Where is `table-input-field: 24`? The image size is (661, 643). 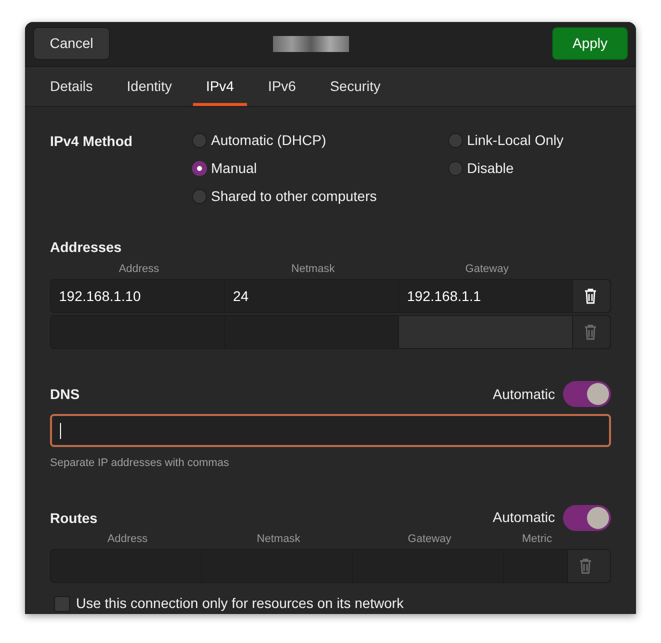
table-input-field: 24 is located at coordinates (312, 296).